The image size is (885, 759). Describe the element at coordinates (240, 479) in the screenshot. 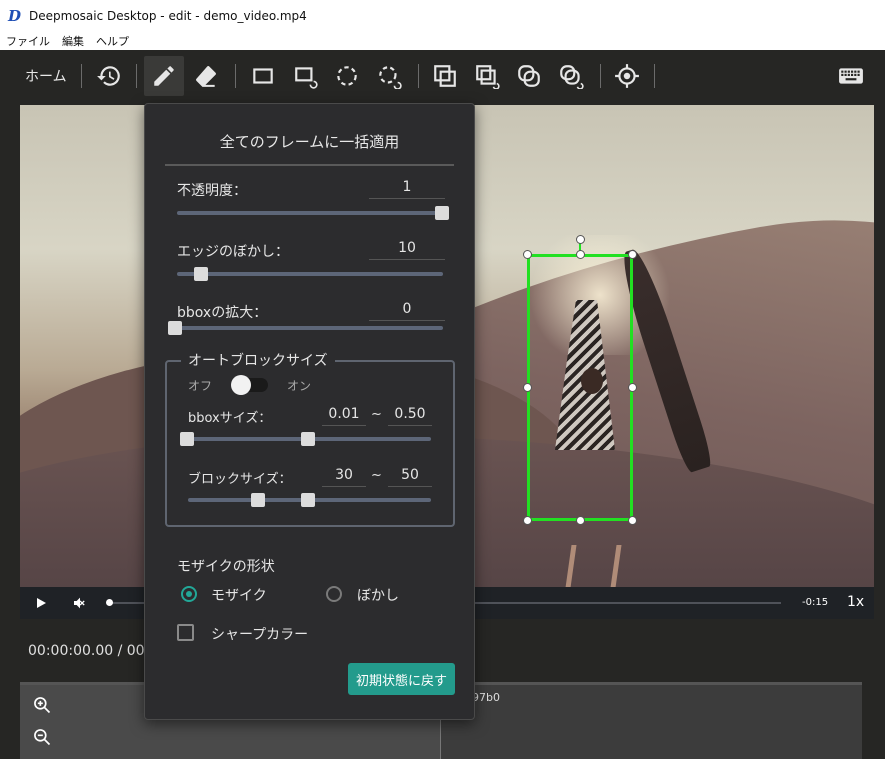

I see `block-size-label: ブロックサイズ：` at that location.